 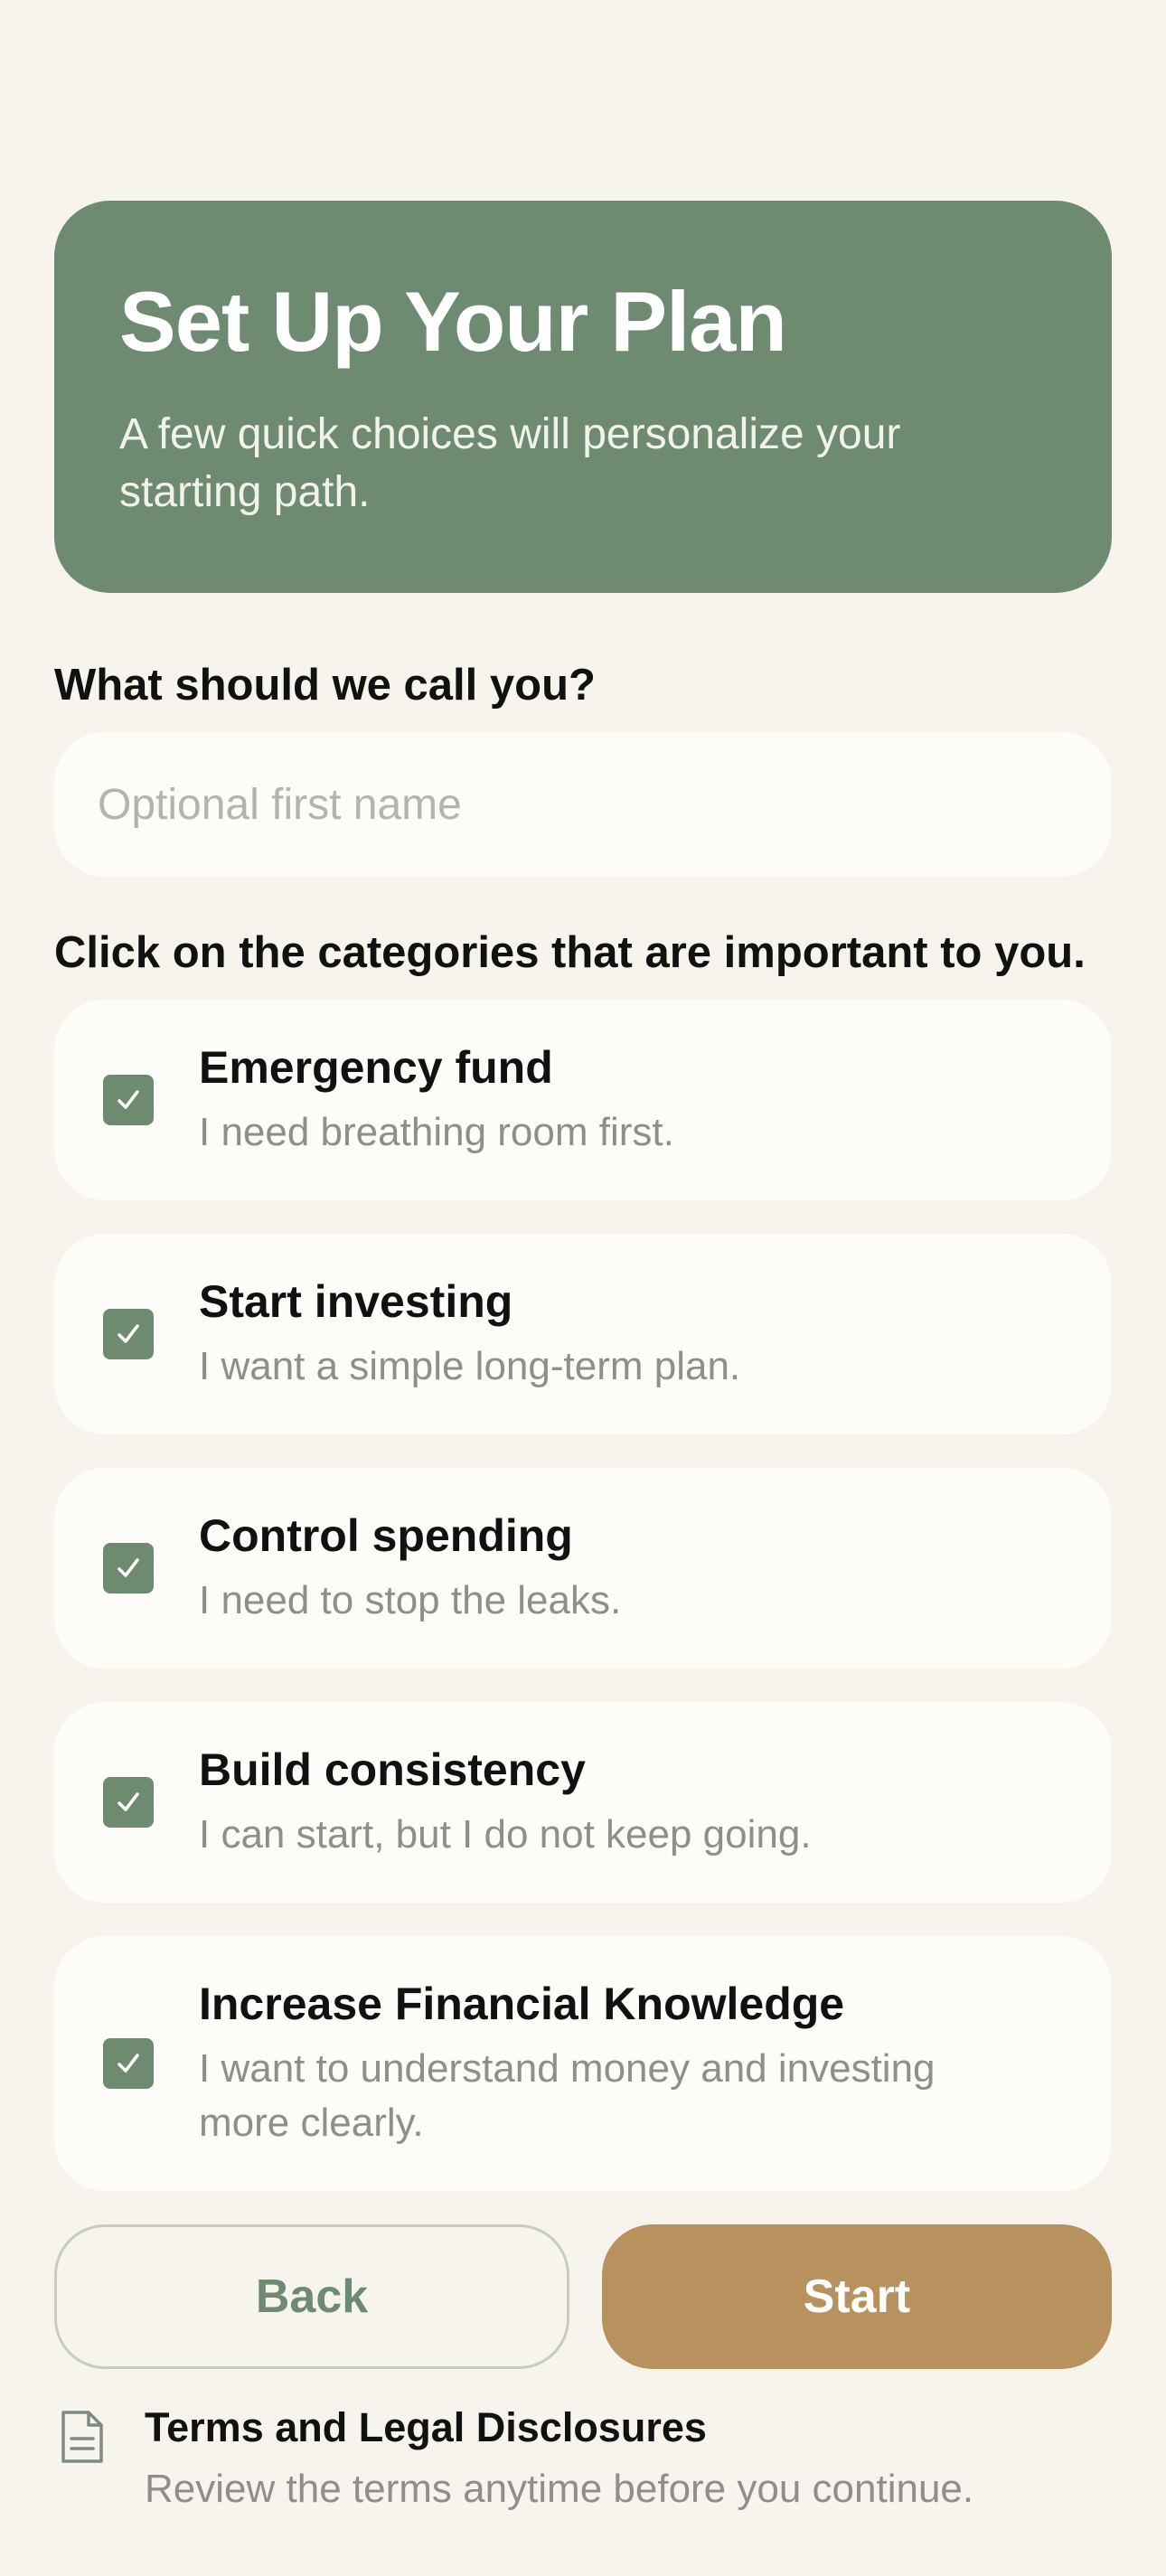 I want to click on category-title: Emergency fund, so click(x=376, y=1067).